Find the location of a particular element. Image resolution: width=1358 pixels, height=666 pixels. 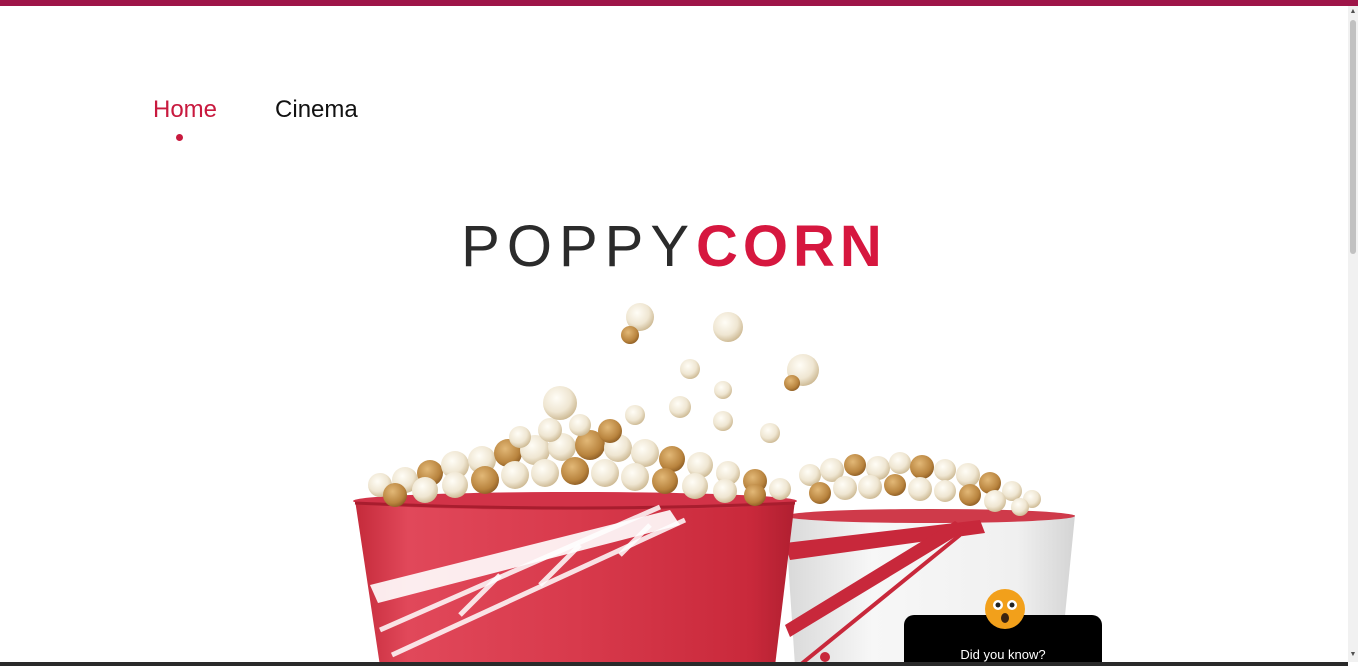

brand-logo: POPPYCORN is located at coordinates (674, 247).